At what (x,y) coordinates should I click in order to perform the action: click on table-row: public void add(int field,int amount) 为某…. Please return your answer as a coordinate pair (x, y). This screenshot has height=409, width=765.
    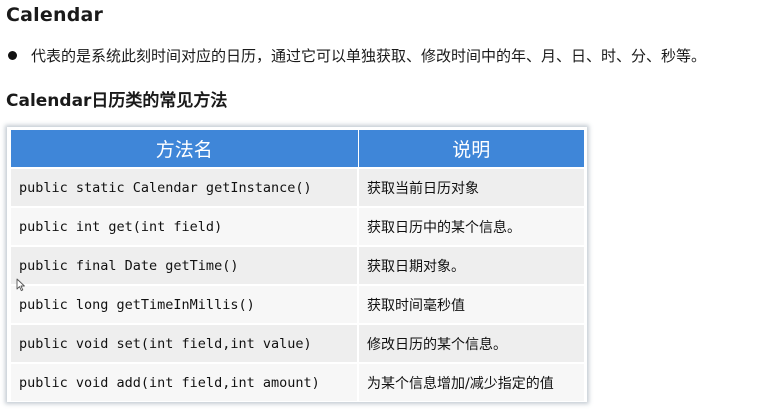
    Looking at the image, I should click on (297, 381).